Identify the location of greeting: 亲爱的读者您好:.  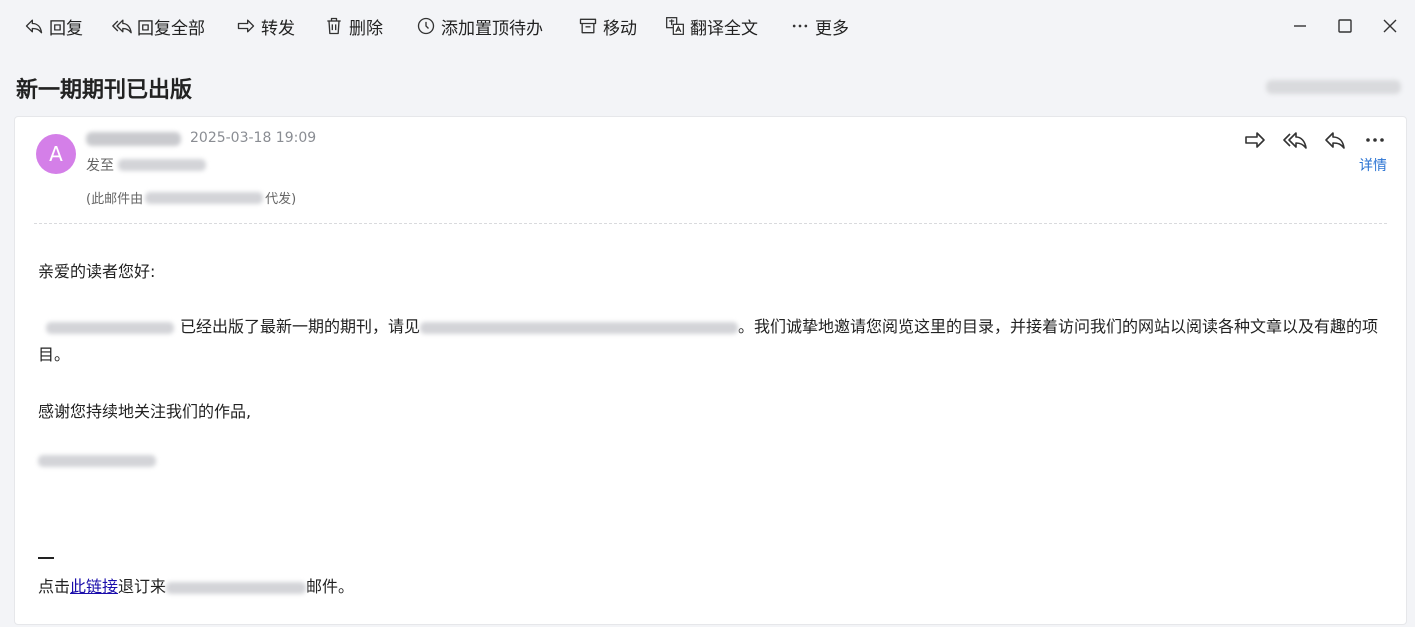
(97, 271).